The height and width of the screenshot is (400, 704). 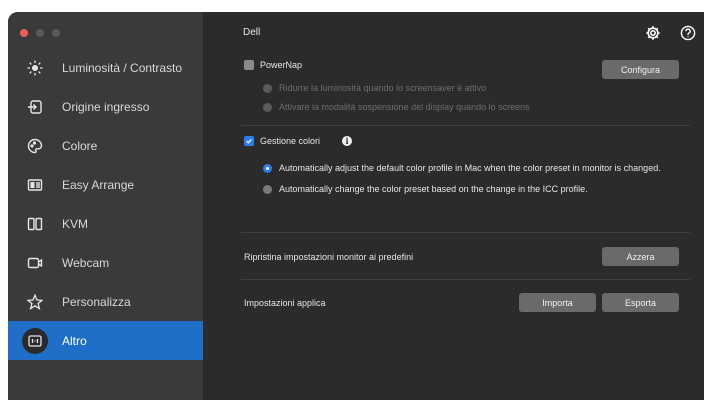 I want to click on sidebar-item-label: Origine ingresso, so click(x=106, y=106).